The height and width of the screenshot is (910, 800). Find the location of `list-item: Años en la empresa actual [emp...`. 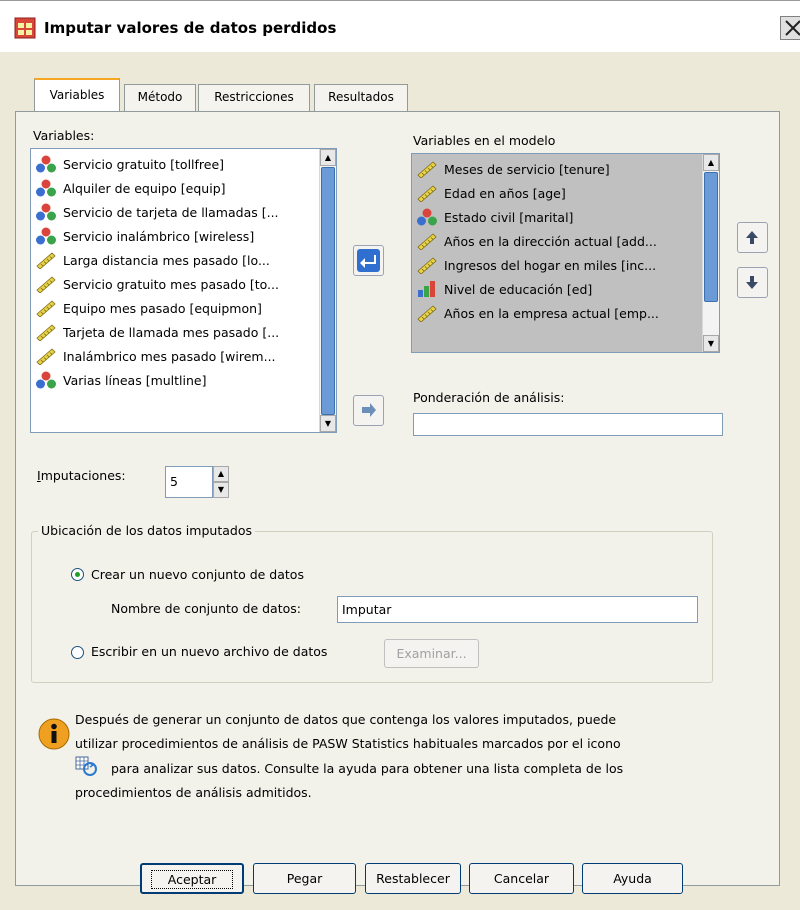

list-item: Años en la empresa actual [emp... is located at coordinates (537, 313).